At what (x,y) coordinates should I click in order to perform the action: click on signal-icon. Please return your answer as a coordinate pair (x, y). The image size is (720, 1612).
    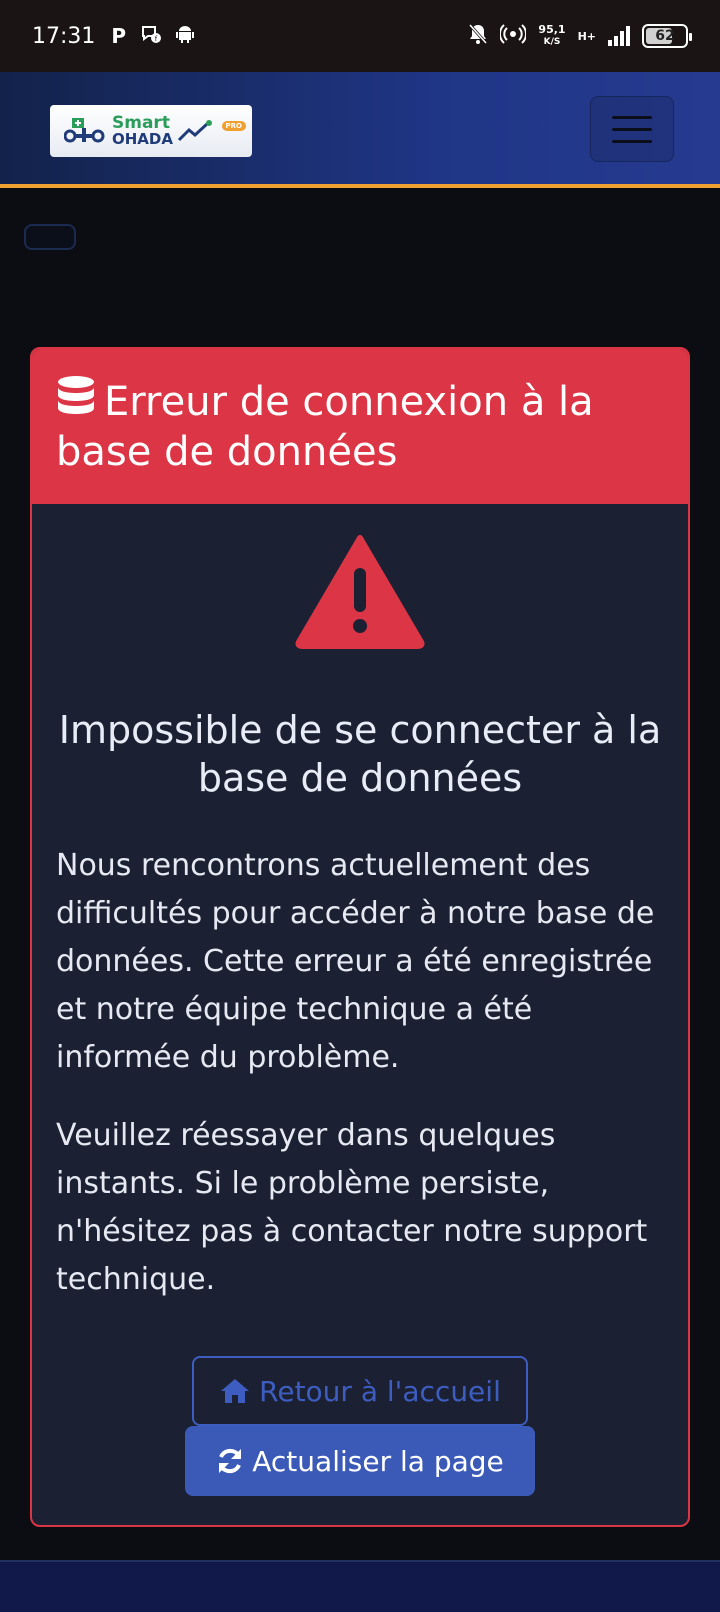
    Looking at the image, I should click on (619, 36).